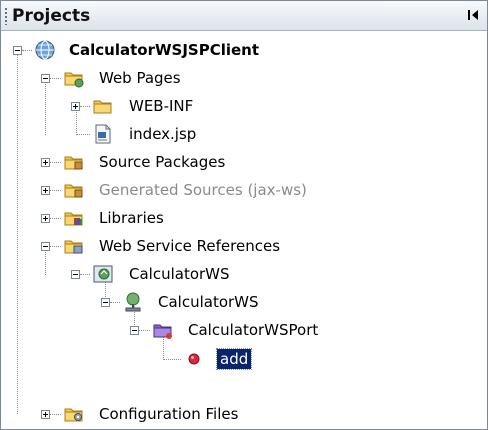 This screenshot has width=488, height=430. Describe the element at coordinates (244, 106) in the screenshot. I see `tree-row-web-inf: WEB-INF` at that location.